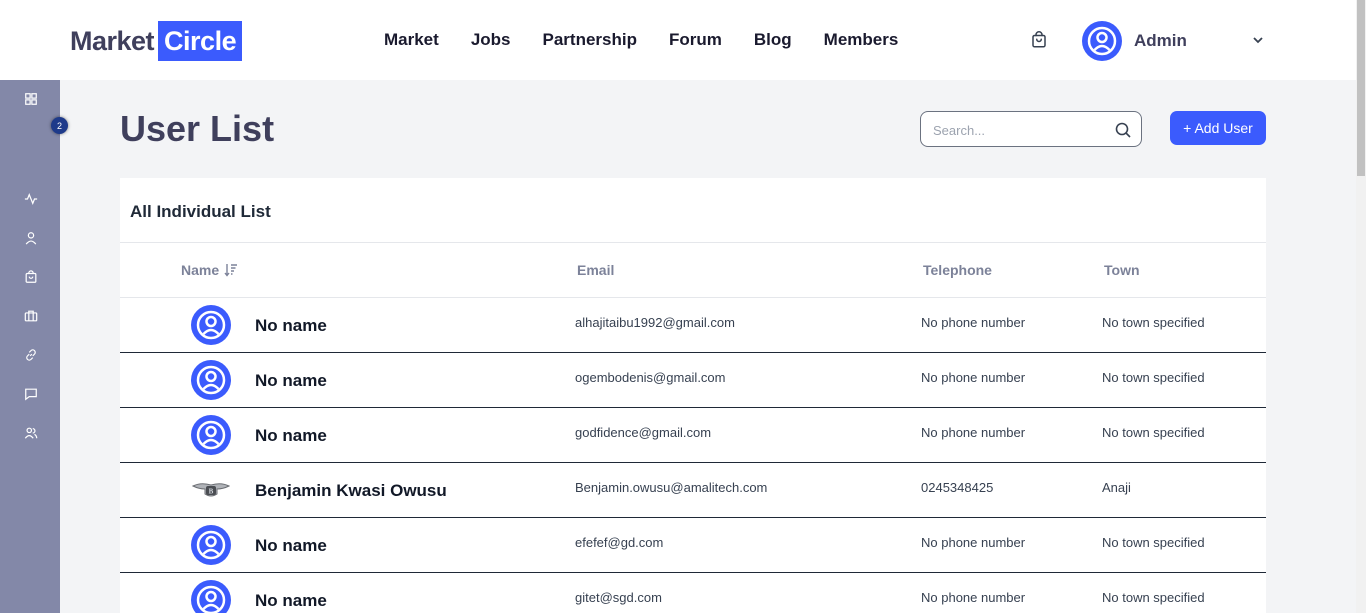  What do you see at coordinates (31, 433) in the screenshot?
I see `users-icon` at bounding box center [31, 433].